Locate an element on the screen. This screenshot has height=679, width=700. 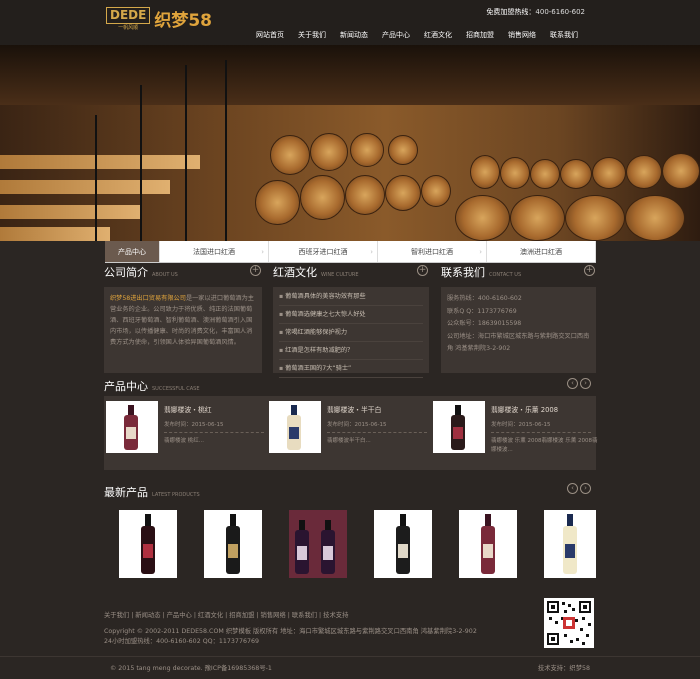
product-name: 翡娜楼波・桃红 is located at coordinates (188, 409).